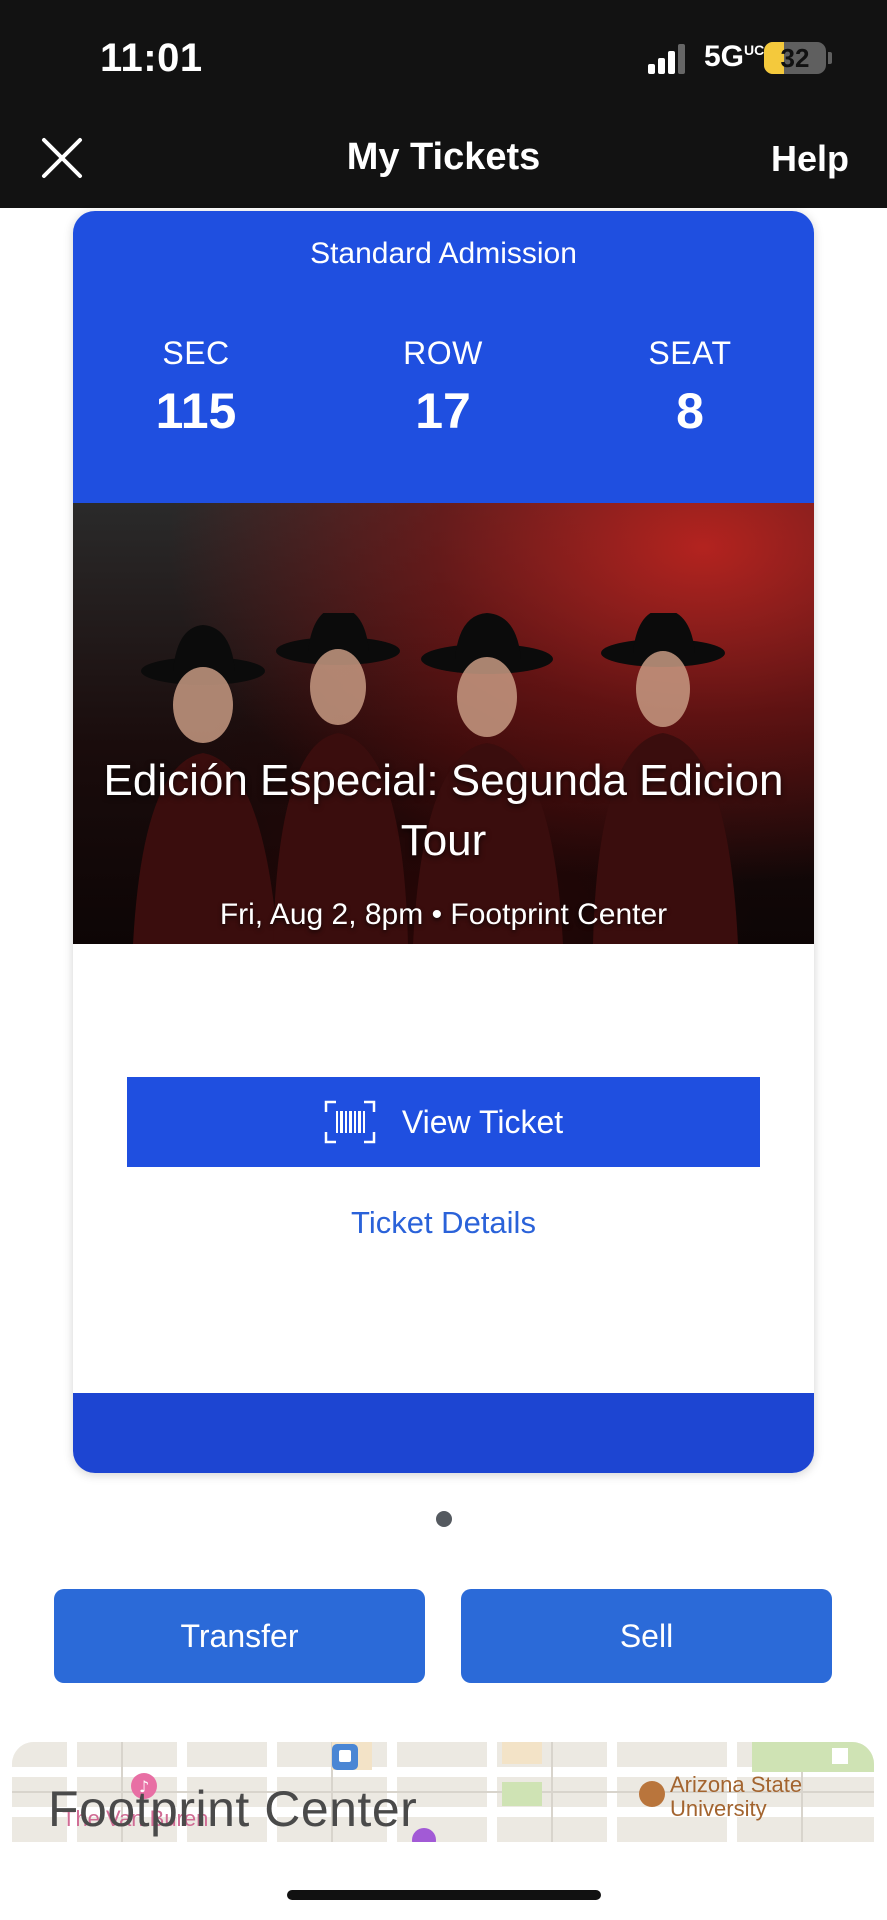  What do you see at coordinates (810, 159) in the screenshot?
I see `help-button: Help` at bounding box center [810, 159].